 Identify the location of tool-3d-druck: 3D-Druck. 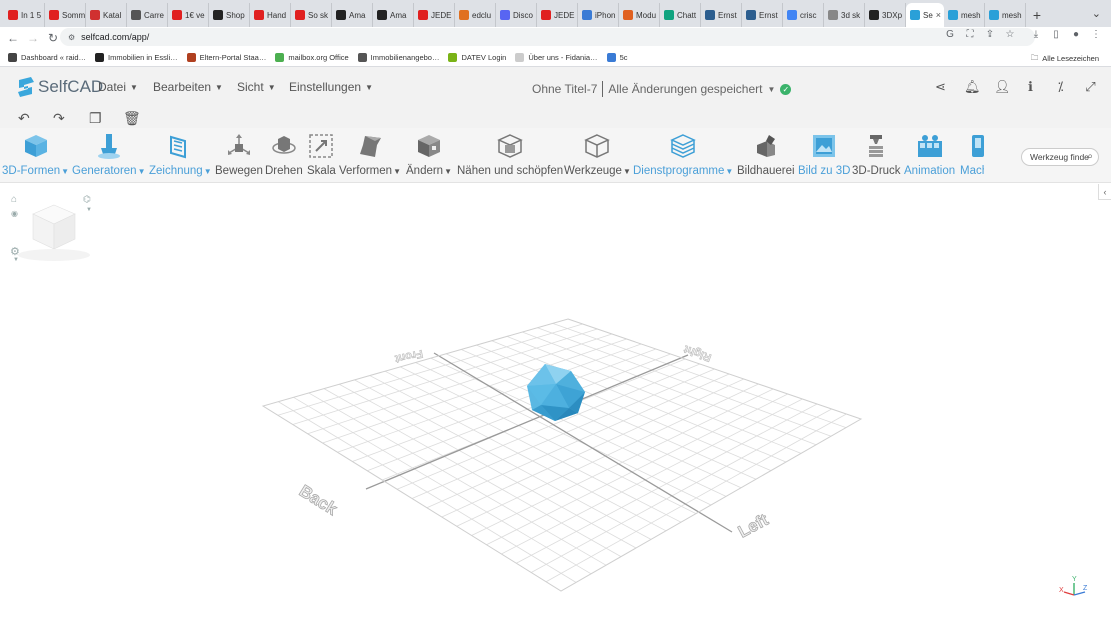
(876, 155).